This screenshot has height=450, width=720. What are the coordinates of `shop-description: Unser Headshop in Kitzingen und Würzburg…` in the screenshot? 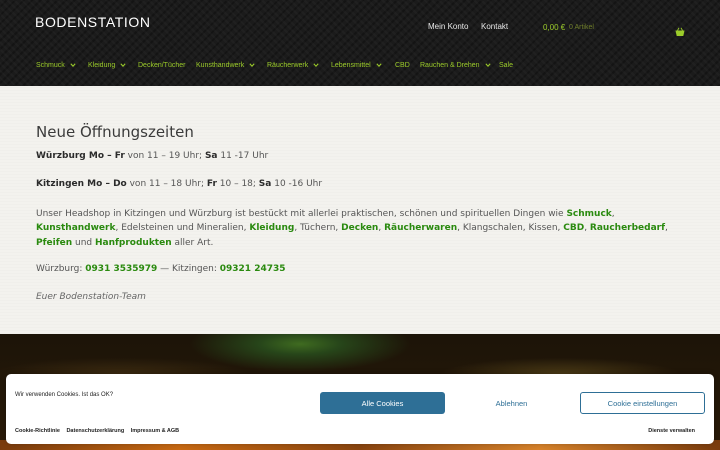 It's located at (361, 228).